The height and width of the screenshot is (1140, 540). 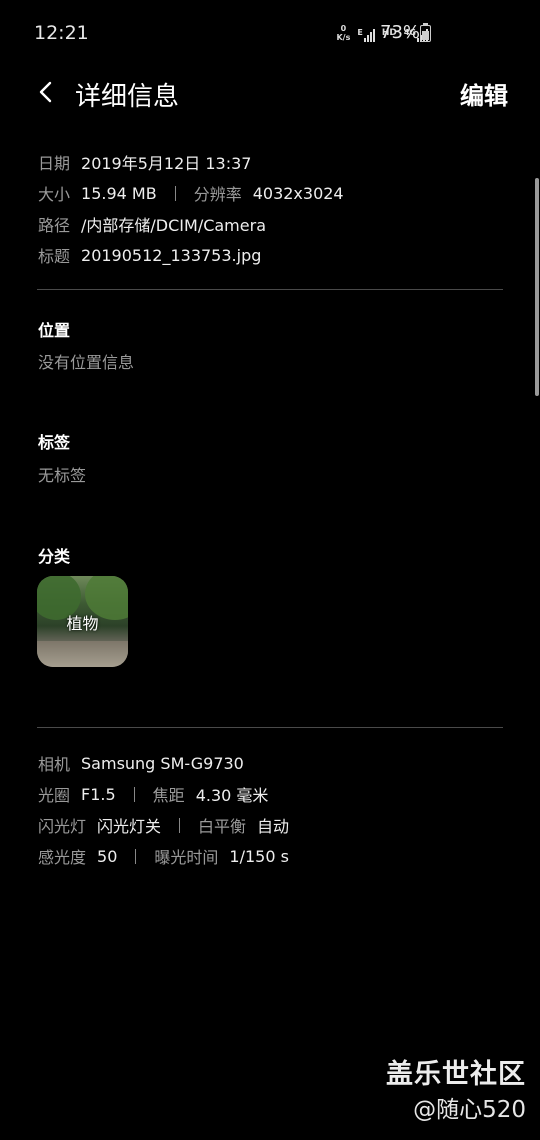 I want to click on watermark-user: @随心520, so click(x=469, y=1110).